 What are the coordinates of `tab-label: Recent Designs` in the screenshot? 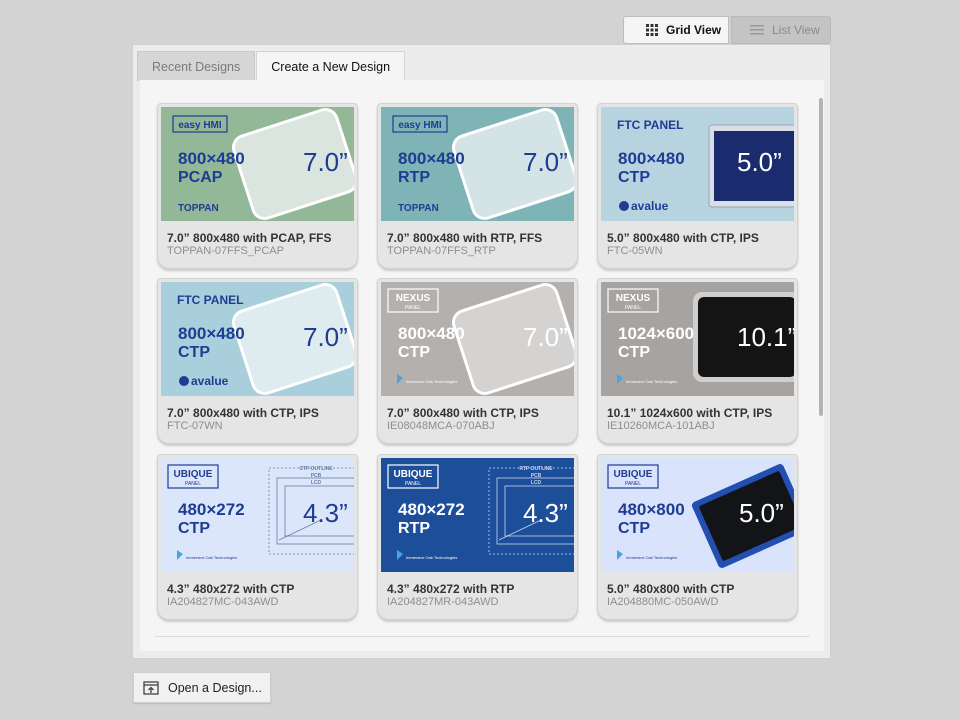 It's located at (196, 66).